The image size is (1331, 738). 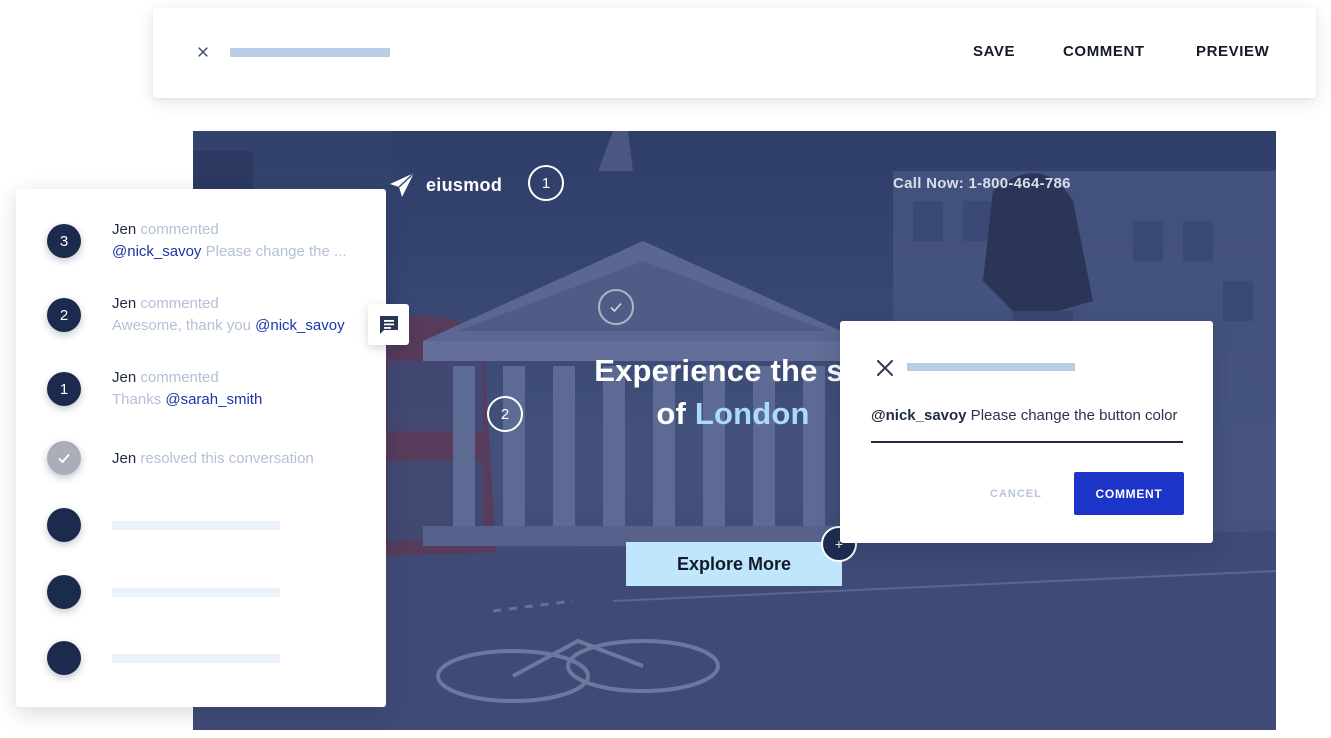 What do you see at coordinates (310, 52) in the screenshot?
I see `title-placeholder` at bounding box center [310, 52].